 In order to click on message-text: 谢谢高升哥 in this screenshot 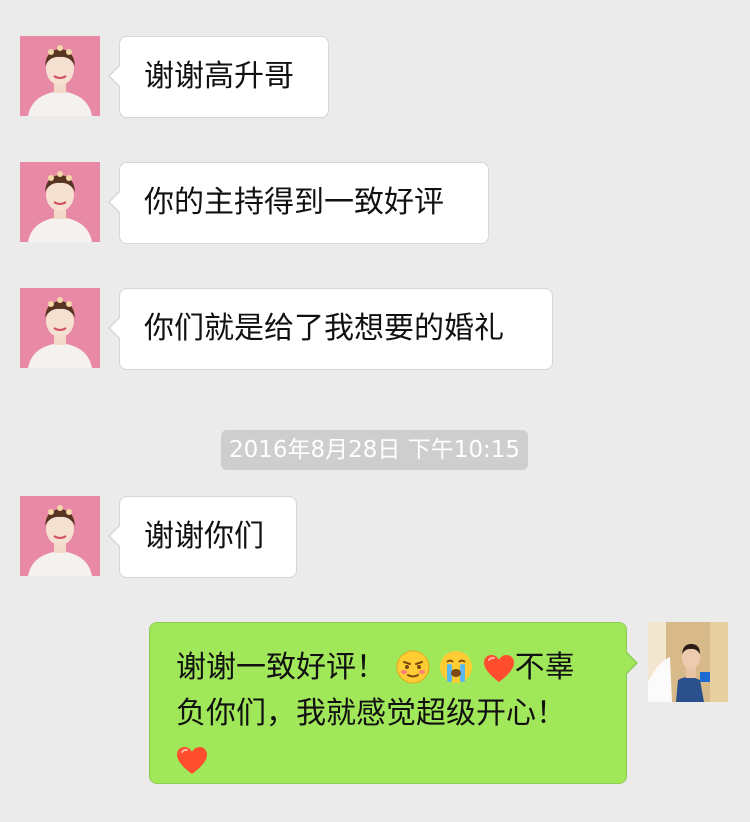, I will do `click(219, 76)`.